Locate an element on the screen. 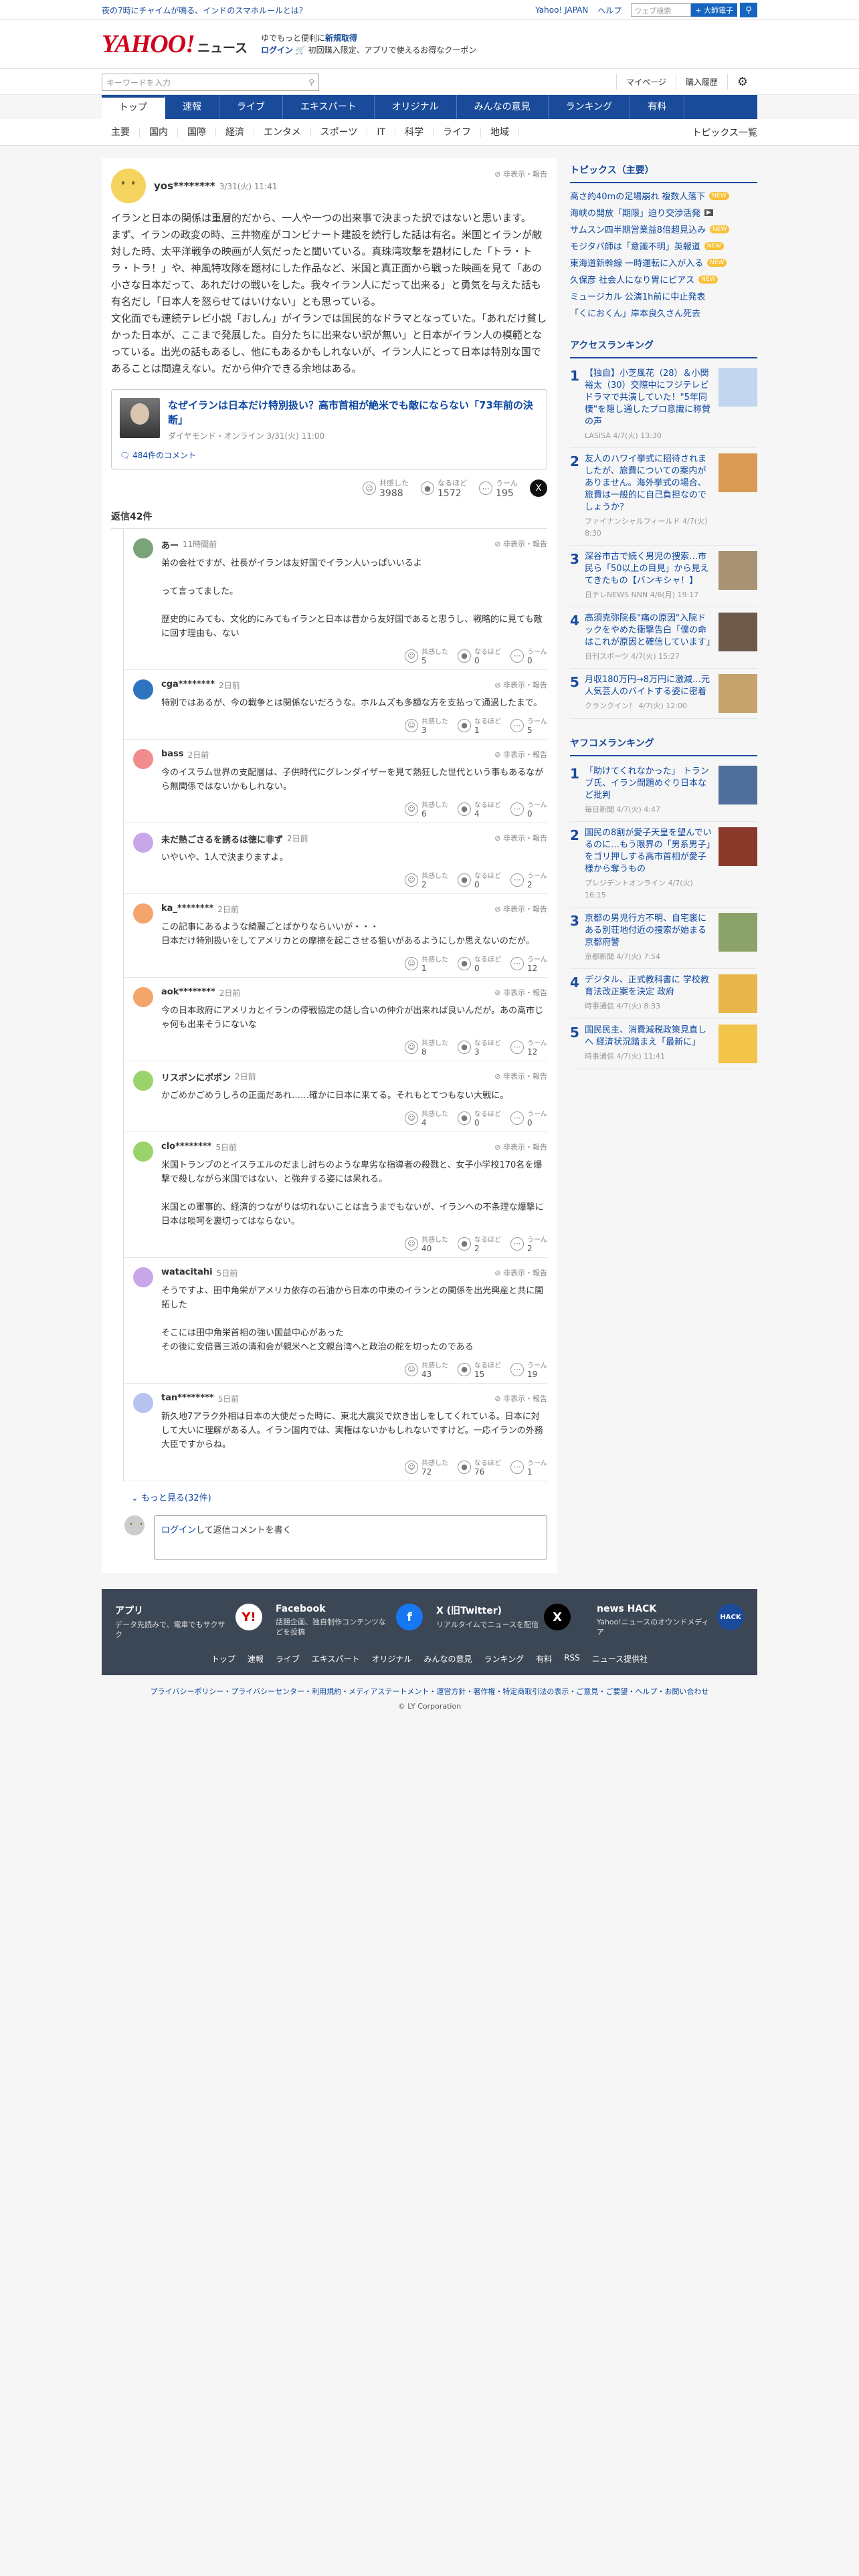 Image resolution: width=859 pixels, height=2576 pixels. topic-item: 東海道新幹線 一時運転に入が入る NEW is located at coordinates (663, 262).